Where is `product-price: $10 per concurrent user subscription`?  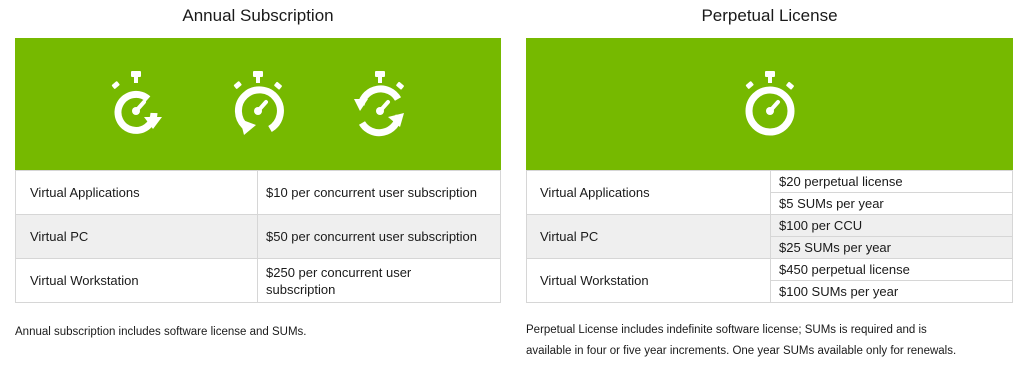
product-price: $10 per concurrent user subscription is located at coordinates (379, 192).